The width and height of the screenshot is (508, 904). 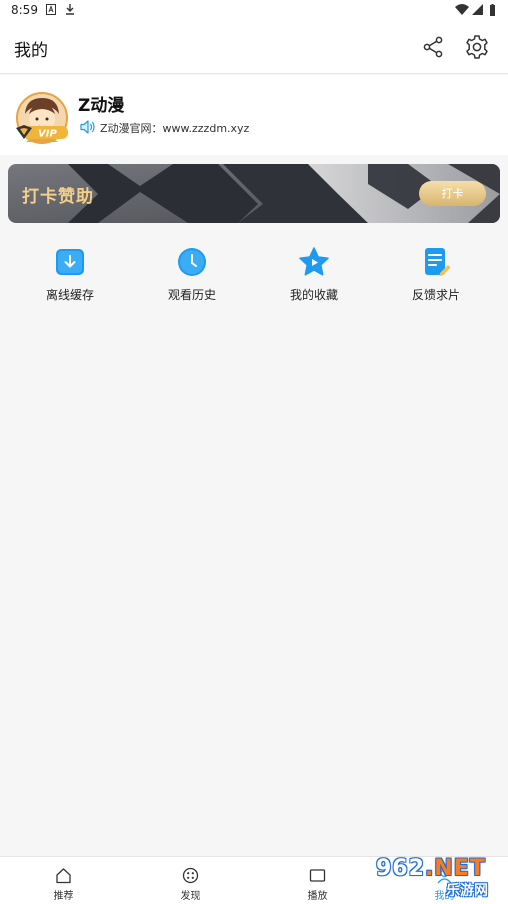 I want to click on feedback-label: 反馈求片, so click(x=435, y=295).